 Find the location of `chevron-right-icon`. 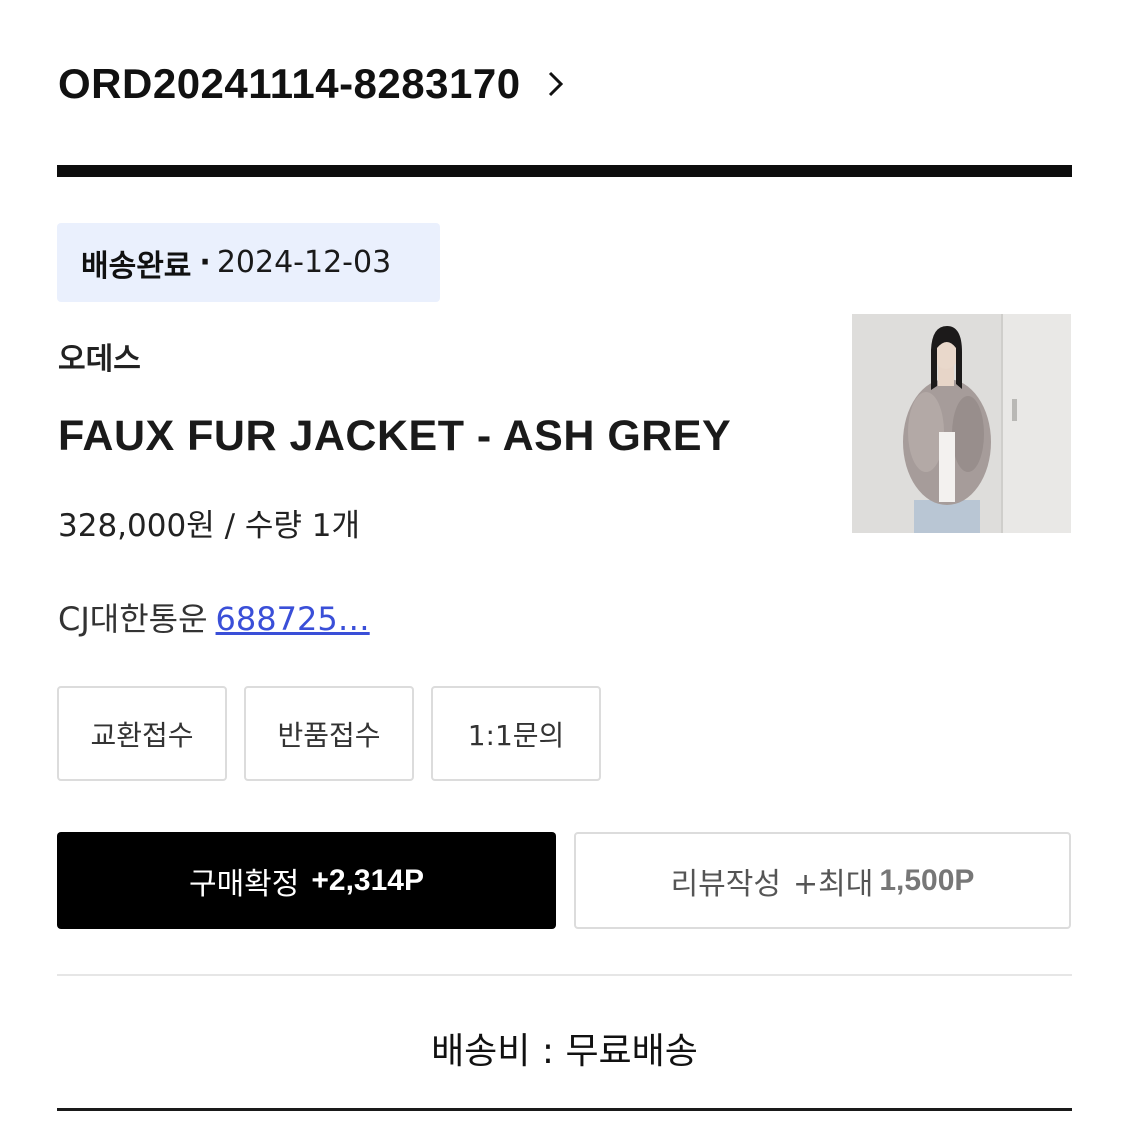

chevron-right-icon is located at coordinates (558, 84).